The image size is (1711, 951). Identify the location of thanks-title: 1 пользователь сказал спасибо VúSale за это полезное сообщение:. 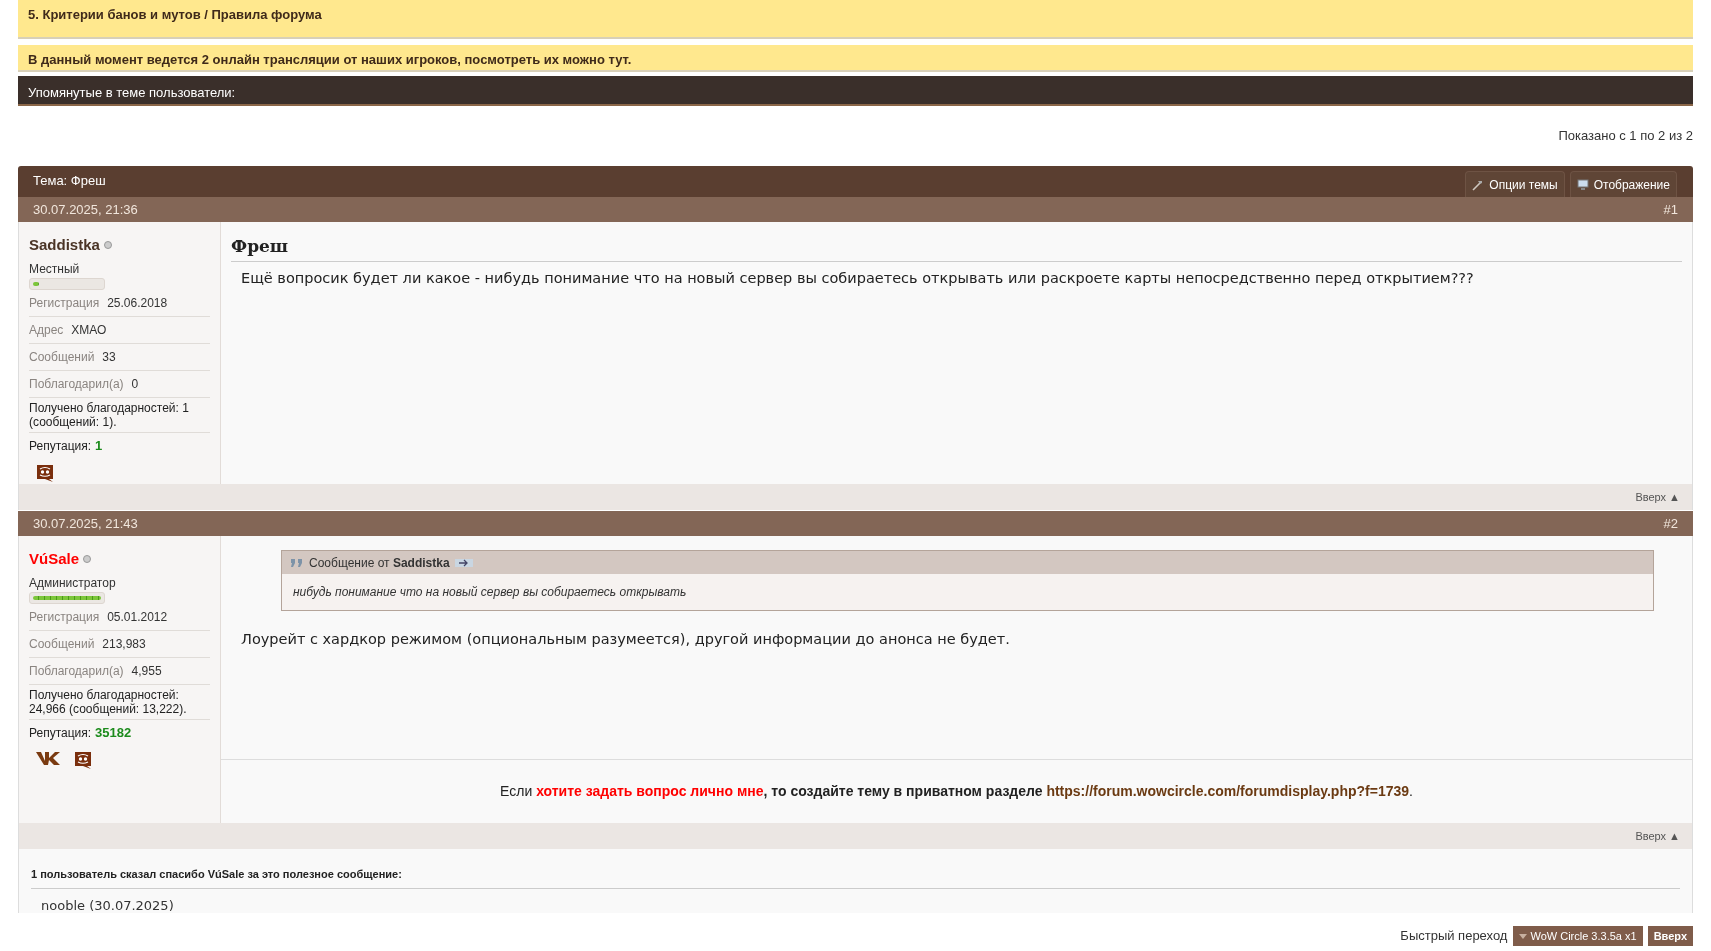
(216, 874).